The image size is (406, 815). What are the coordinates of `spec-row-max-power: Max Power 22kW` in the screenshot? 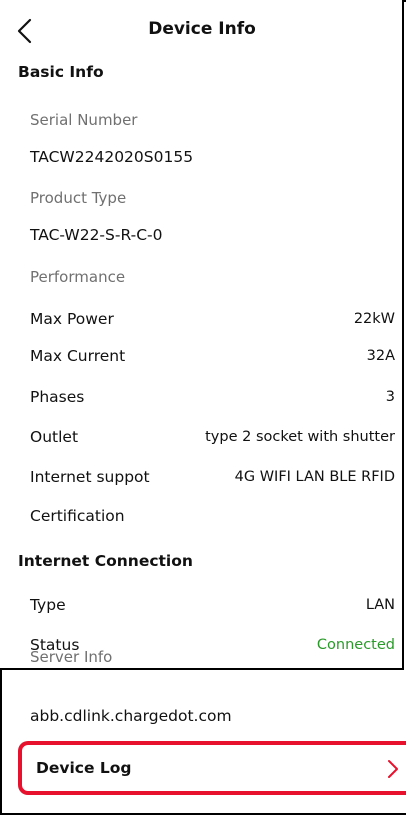 It's located at (212, 319).